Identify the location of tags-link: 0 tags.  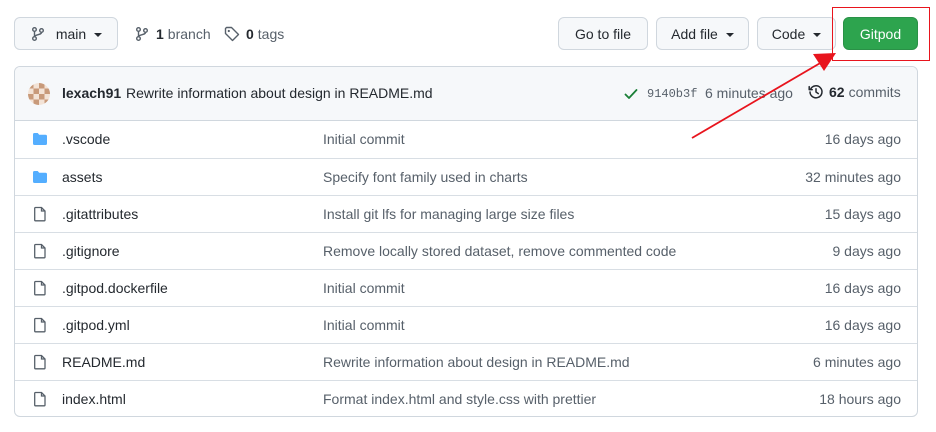
(254, 34).